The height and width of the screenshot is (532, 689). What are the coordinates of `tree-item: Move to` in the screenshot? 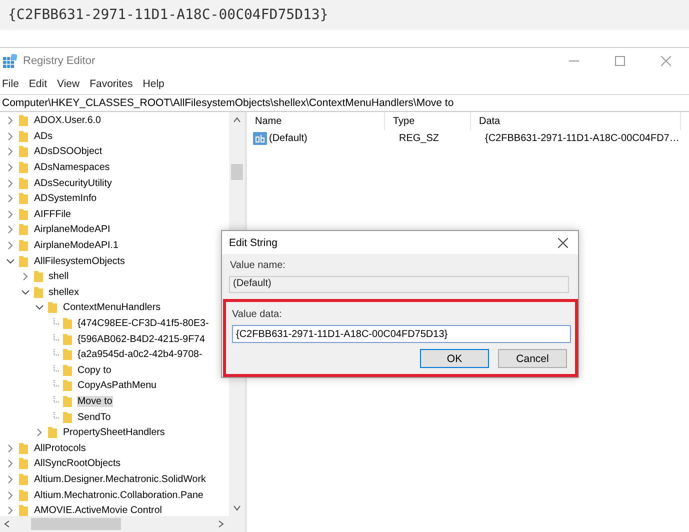 It's located at (95, 401).